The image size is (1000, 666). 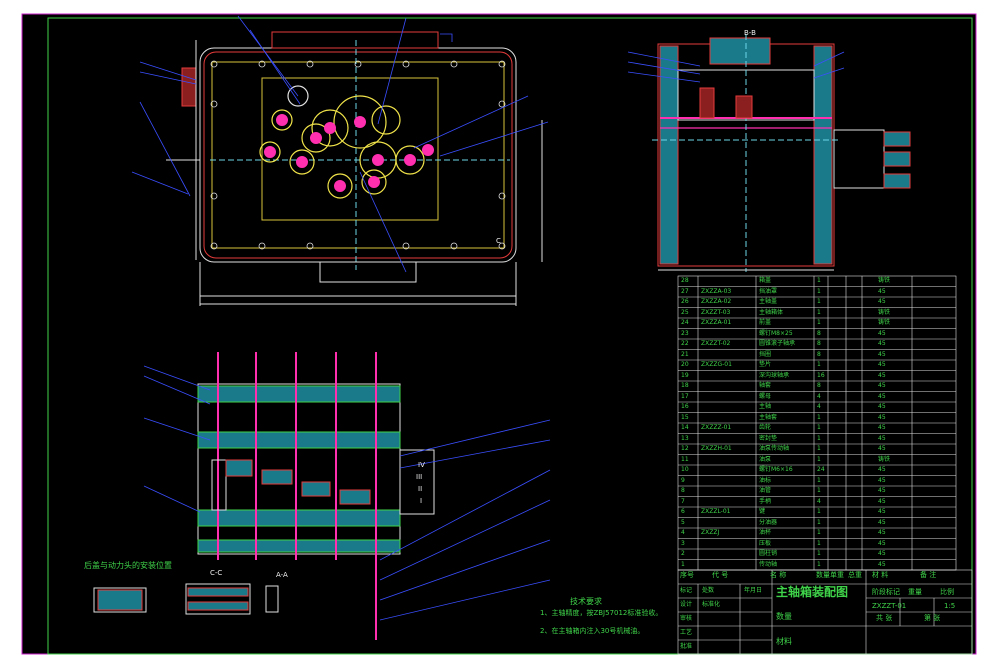 I want to click on parts-cell-no: 28, so click(x=685, y=280).